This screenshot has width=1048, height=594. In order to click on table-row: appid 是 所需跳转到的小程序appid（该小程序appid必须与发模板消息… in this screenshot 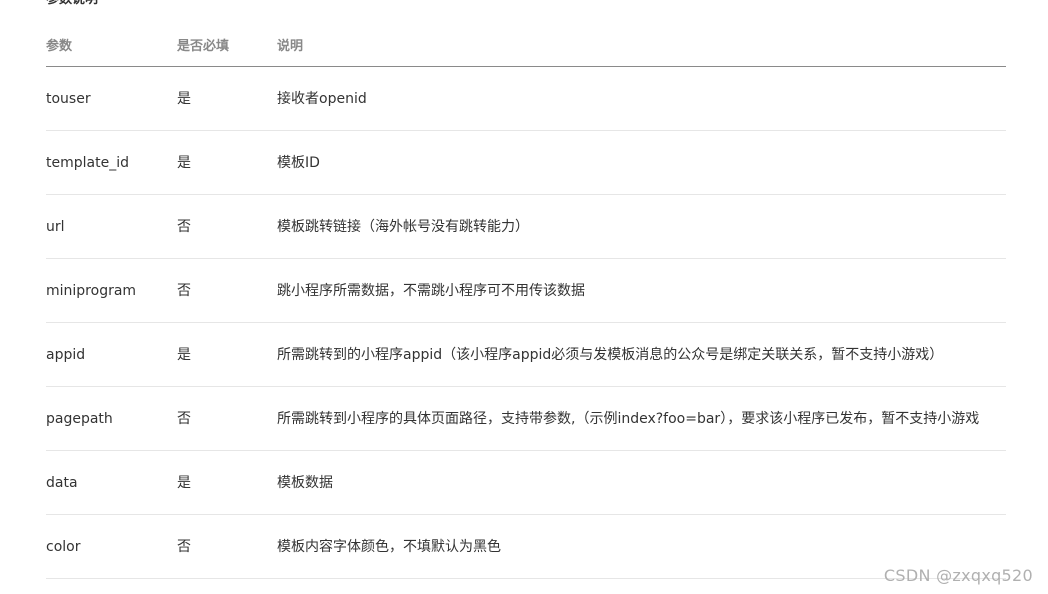, I will do `click(526, 355)`.